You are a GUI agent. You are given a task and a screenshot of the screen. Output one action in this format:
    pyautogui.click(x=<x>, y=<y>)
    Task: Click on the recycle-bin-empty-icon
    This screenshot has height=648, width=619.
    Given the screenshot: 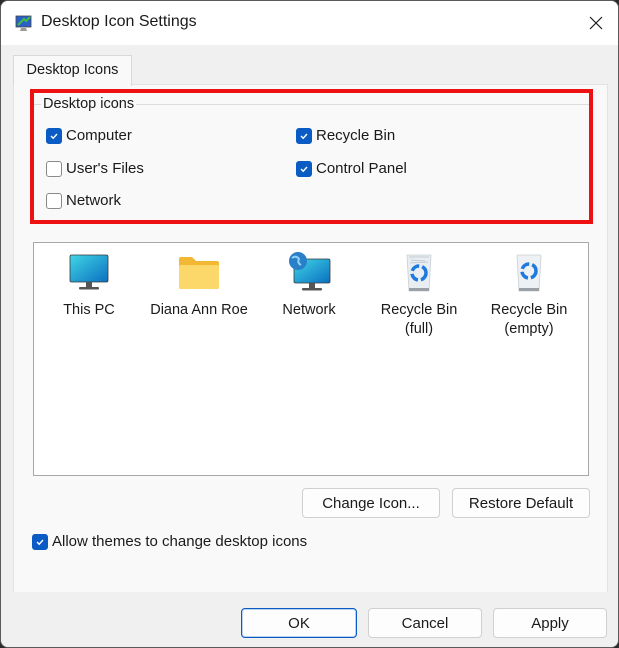 What is the action you would take?
    pyautogui.click(x=529, y=273)
    